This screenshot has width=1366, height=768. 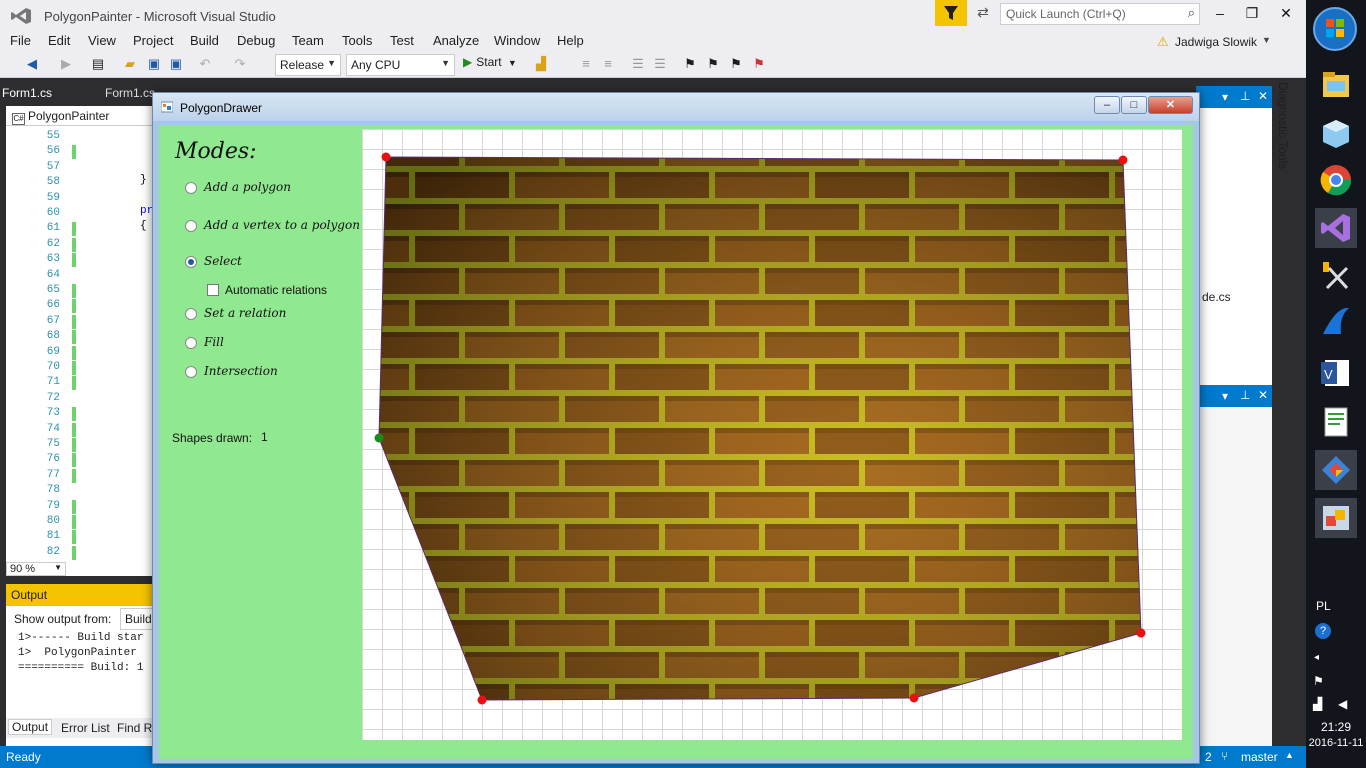 What do you see at coordinates (379, 438) in the screenshot?
I see `selected-polygon-vertex` at bounding box center [379, 438].